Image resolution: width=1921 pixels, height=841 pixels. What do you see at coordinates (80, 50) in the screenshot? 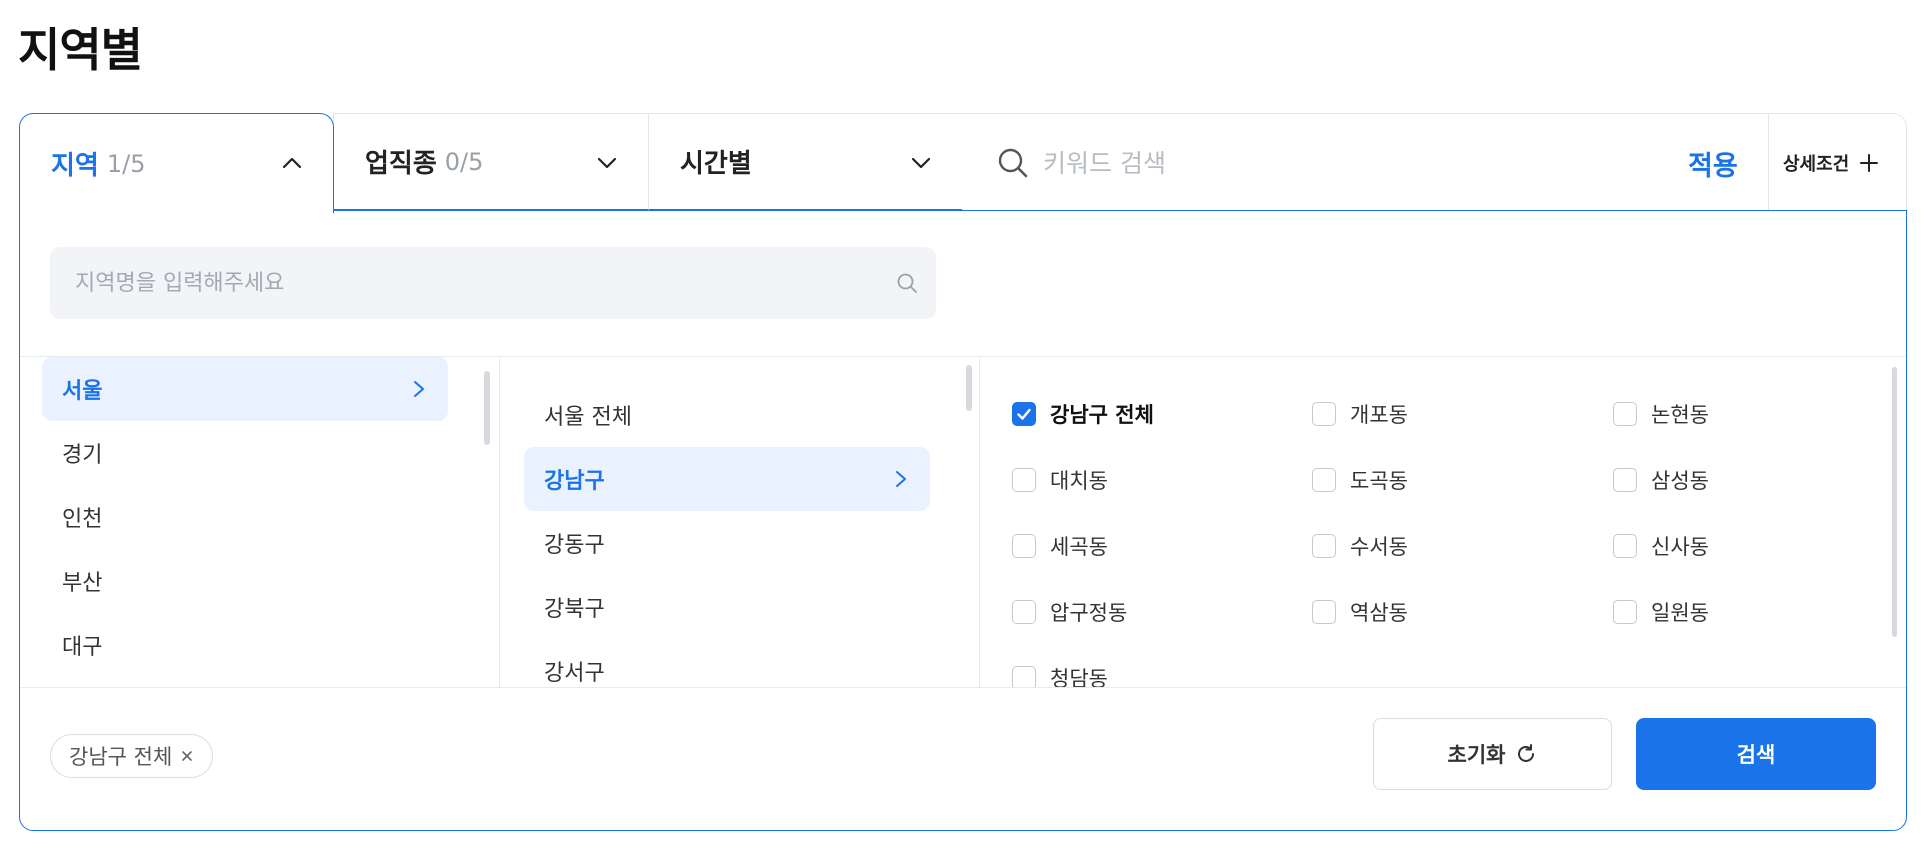
I see `page-title: 지역별` at bounding box center [80, 50].